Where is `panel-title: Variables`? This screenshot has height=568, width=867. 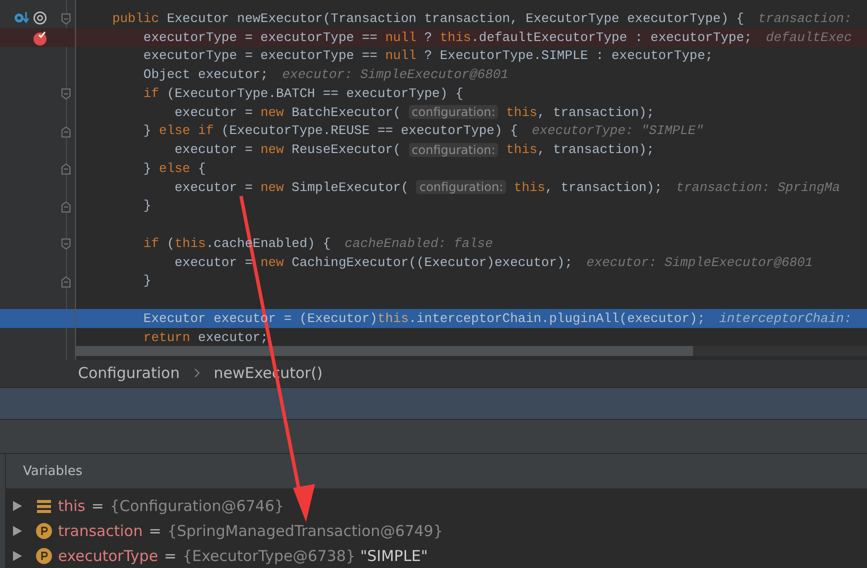
panel-title: Variables is located at coordinates (52, 471).